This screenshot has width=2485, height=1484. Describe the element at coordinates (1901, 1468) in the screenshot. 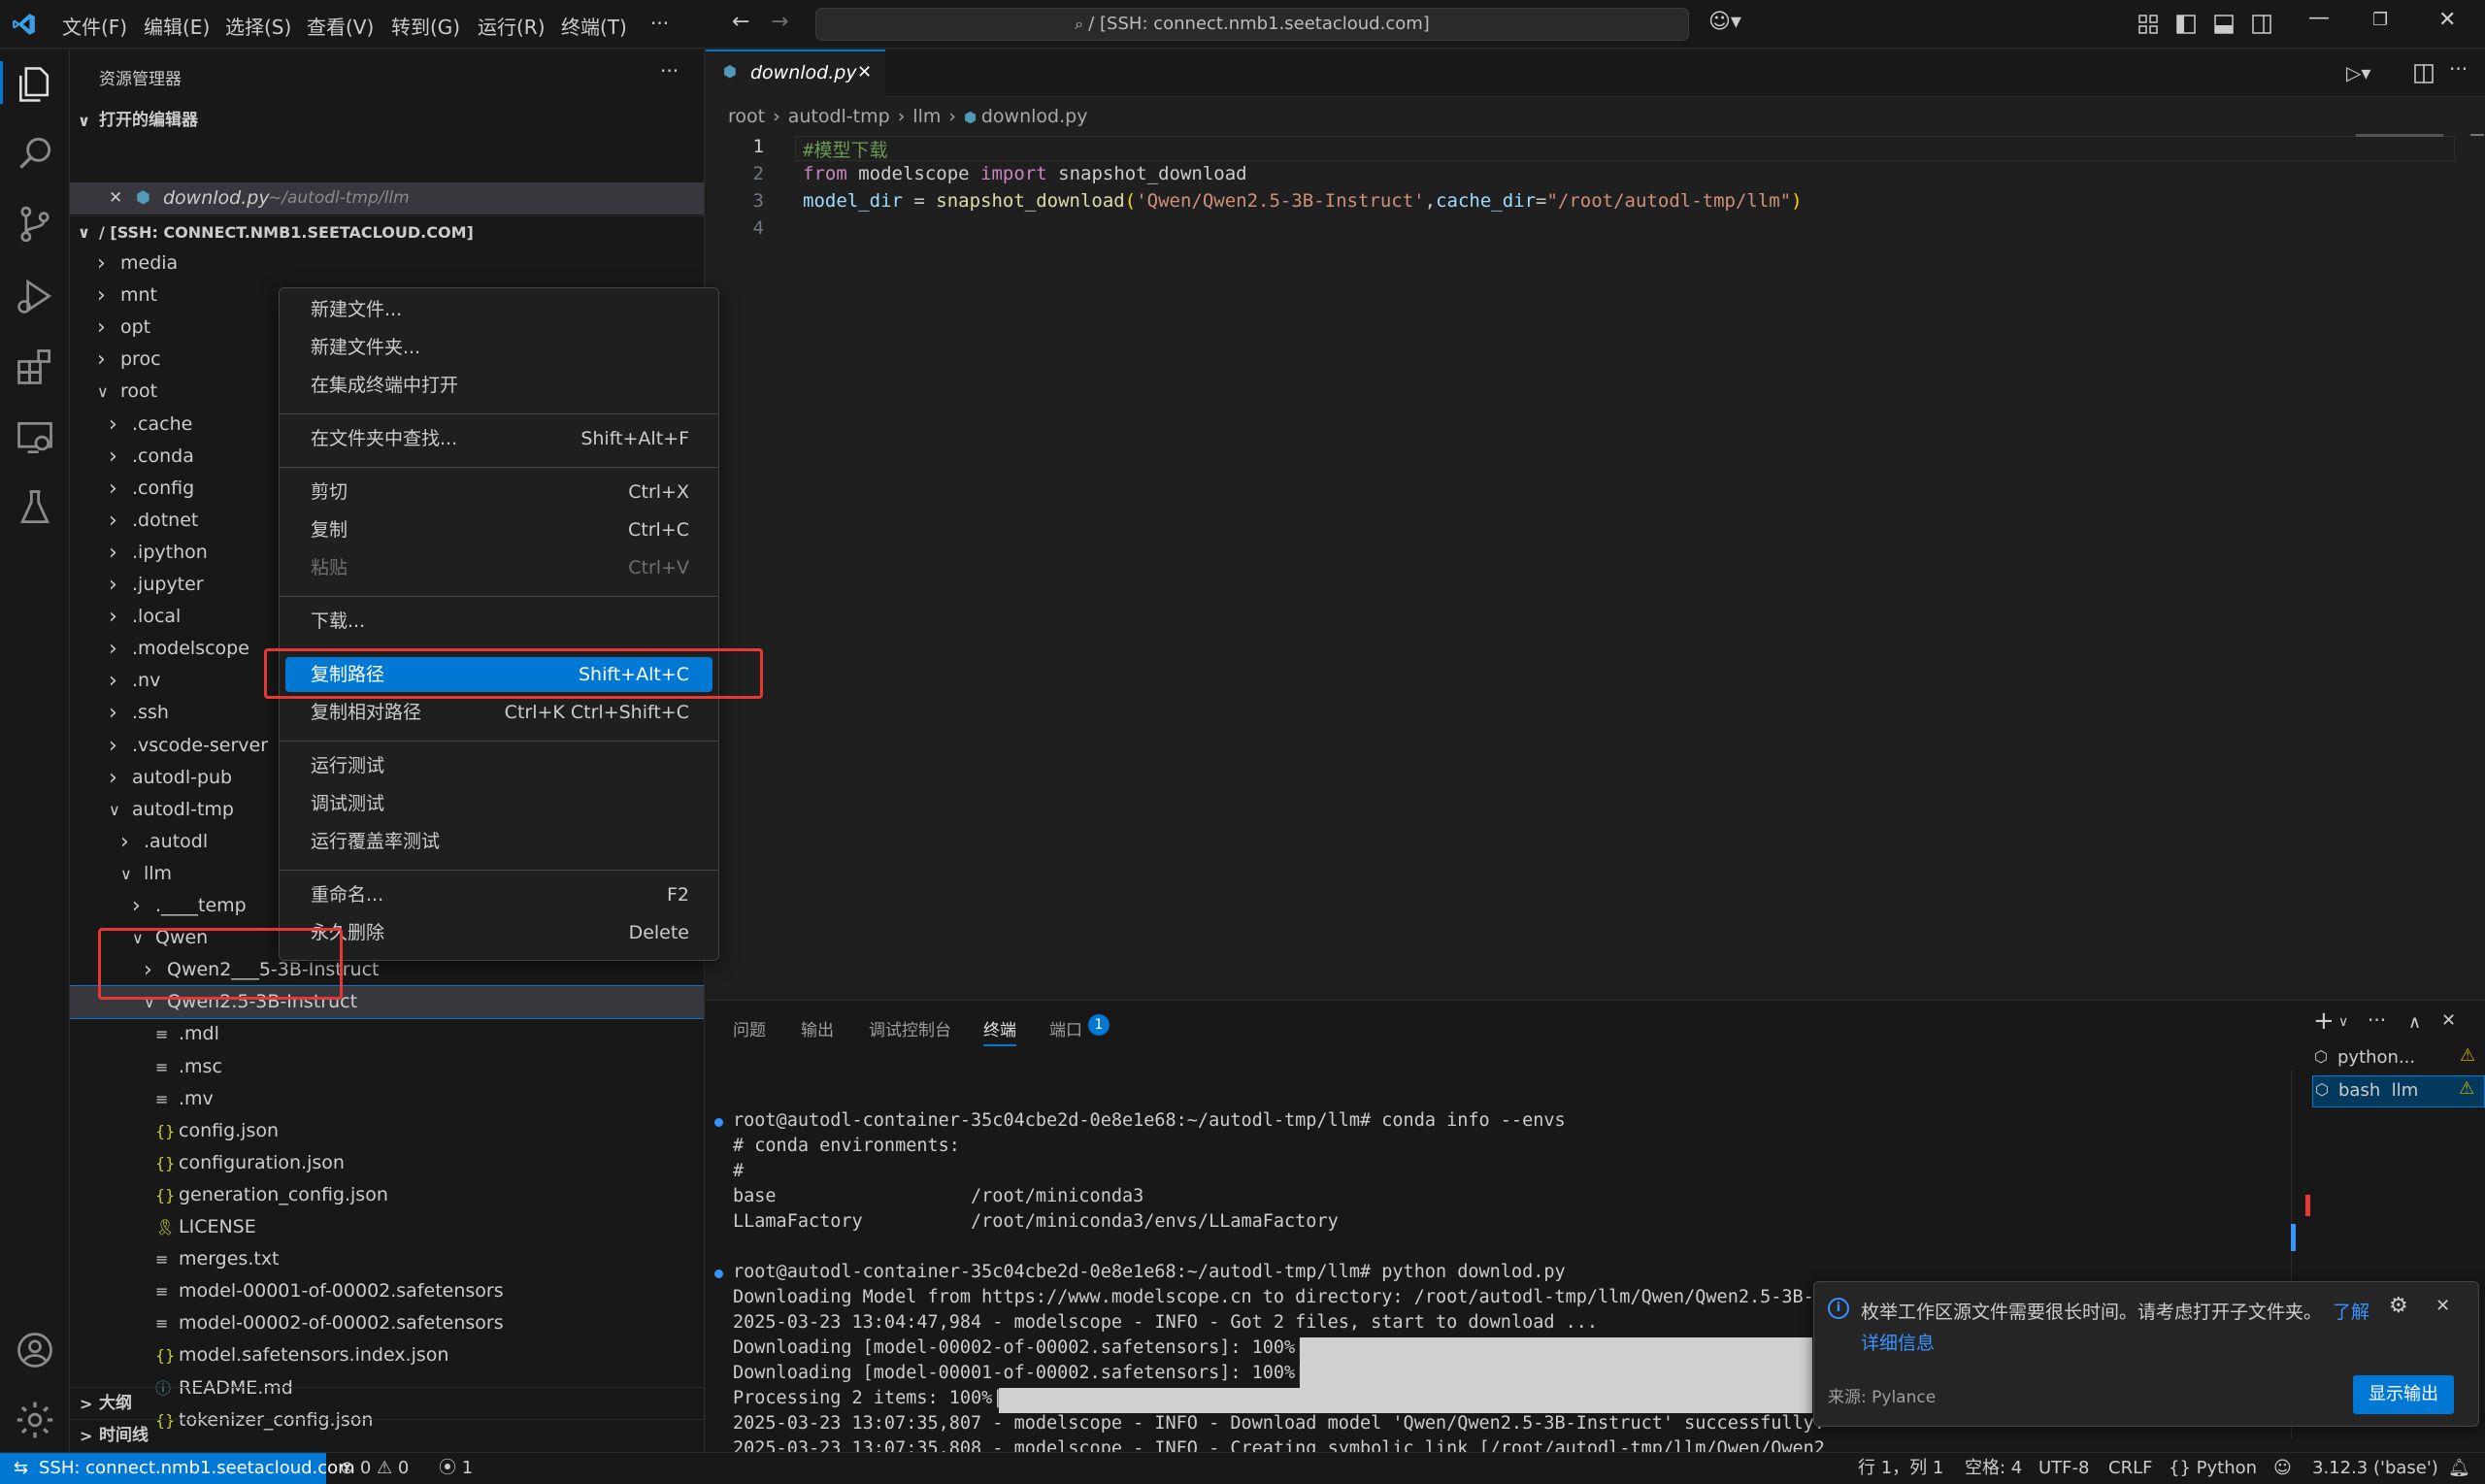

I see `cursor-position: 行 1，列 1` at that location.